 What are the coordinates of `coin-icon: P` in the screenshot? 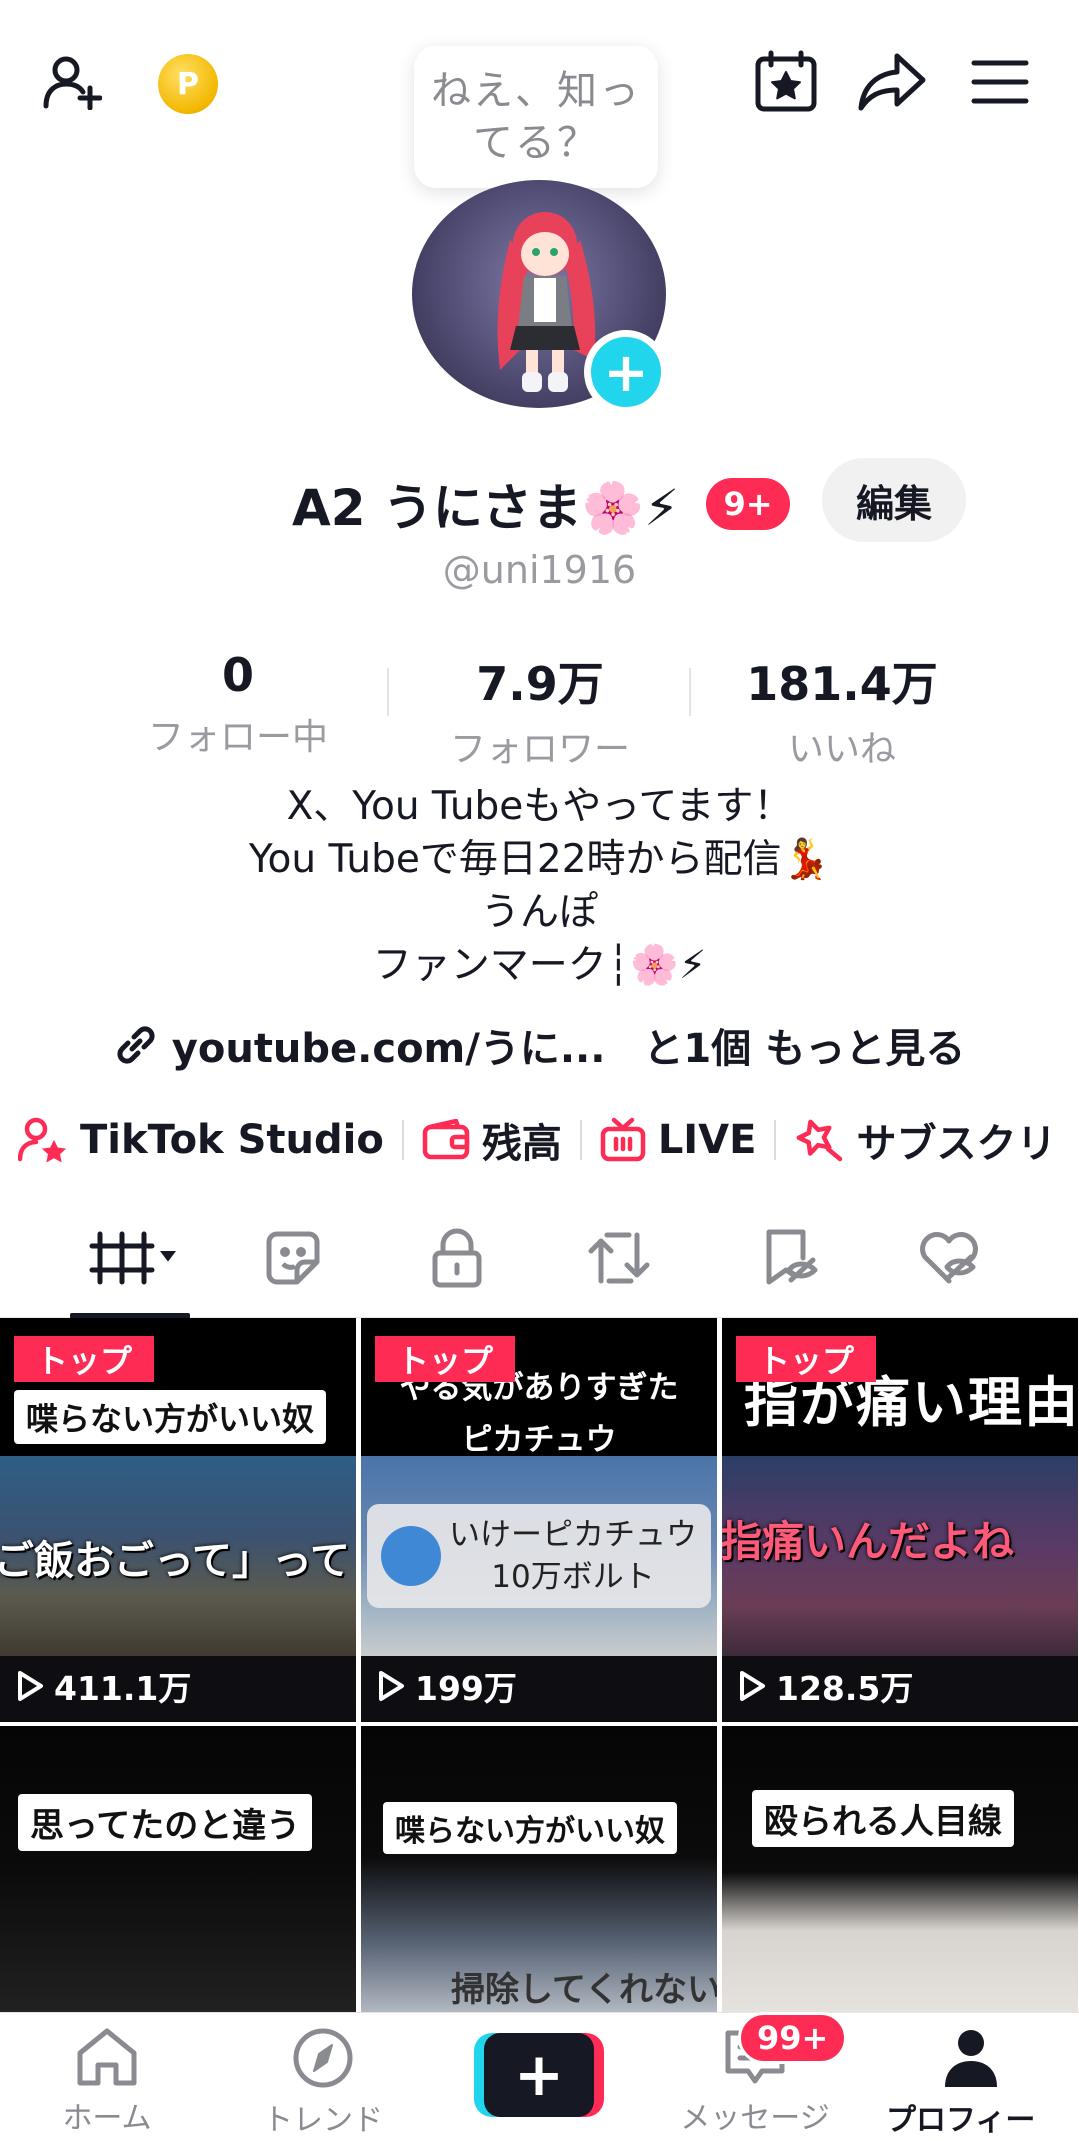 It's located at (188, 84).